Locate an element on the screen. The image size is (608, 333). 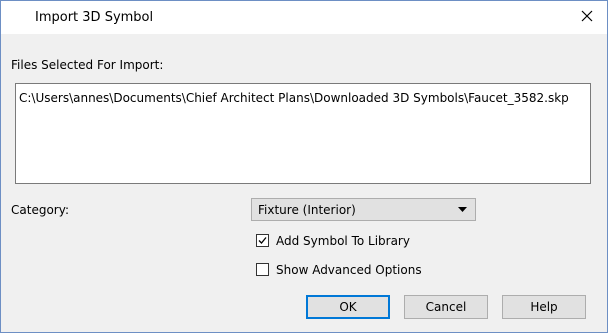
show-advanced-label: Show Advanced Options is located at coordinates (349, 270).